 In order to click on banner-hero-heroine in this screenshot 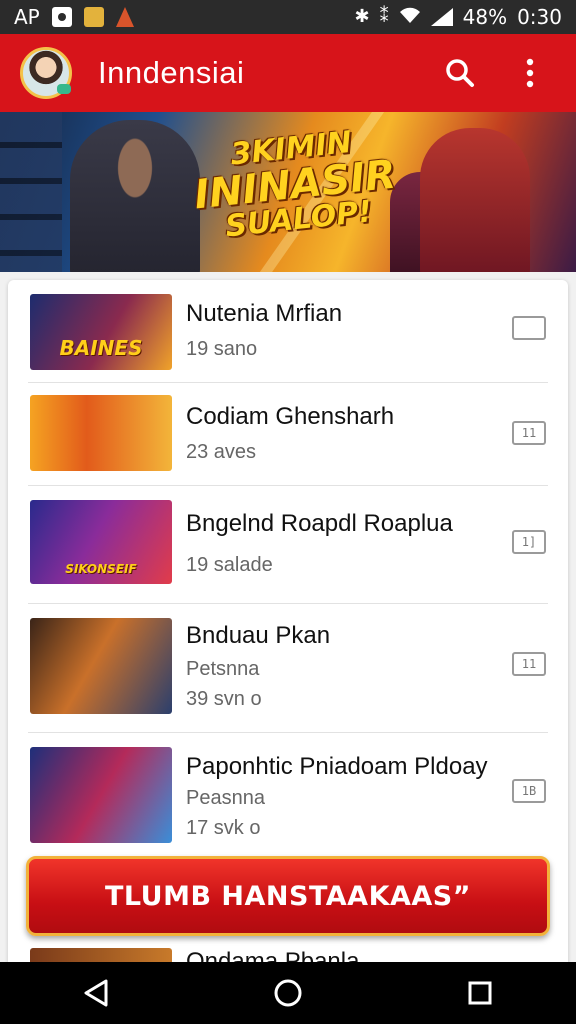, I will do `click(475, 200)`.